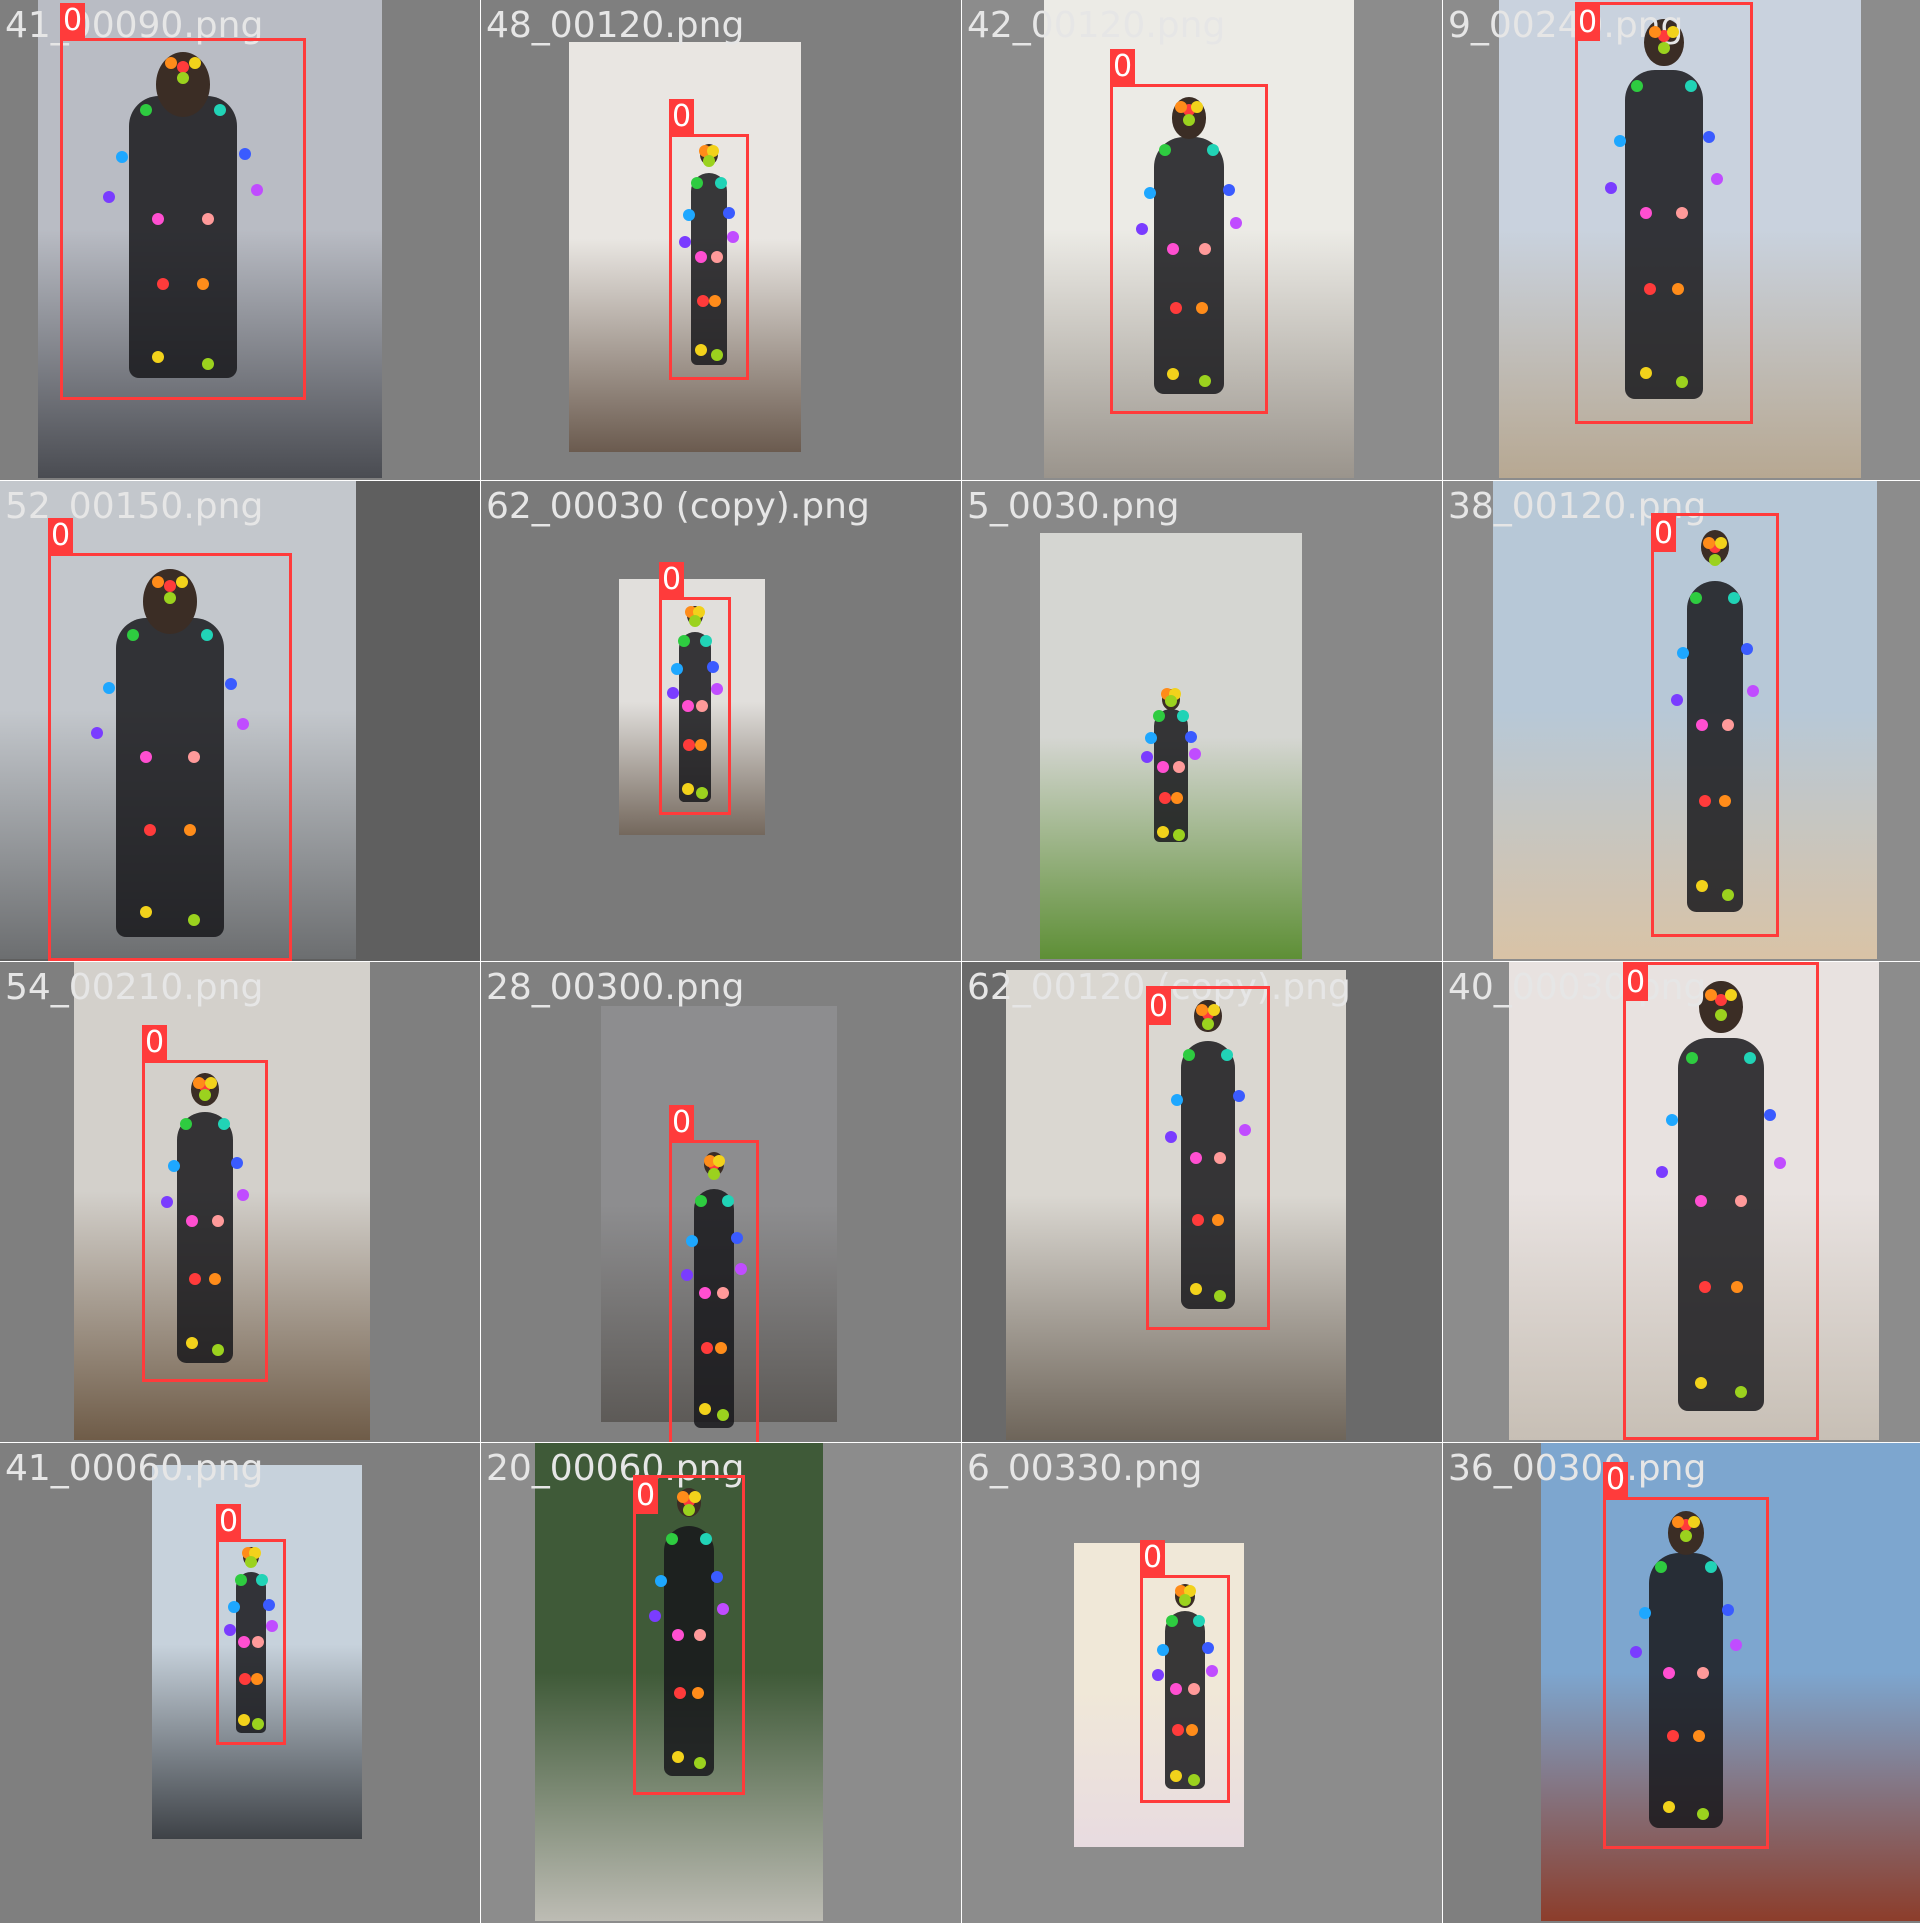 Image resolution: width=1920 pixels, height=1923 pixels. I want to click on filename-label: 5_0030.png, so click(1073, 506).